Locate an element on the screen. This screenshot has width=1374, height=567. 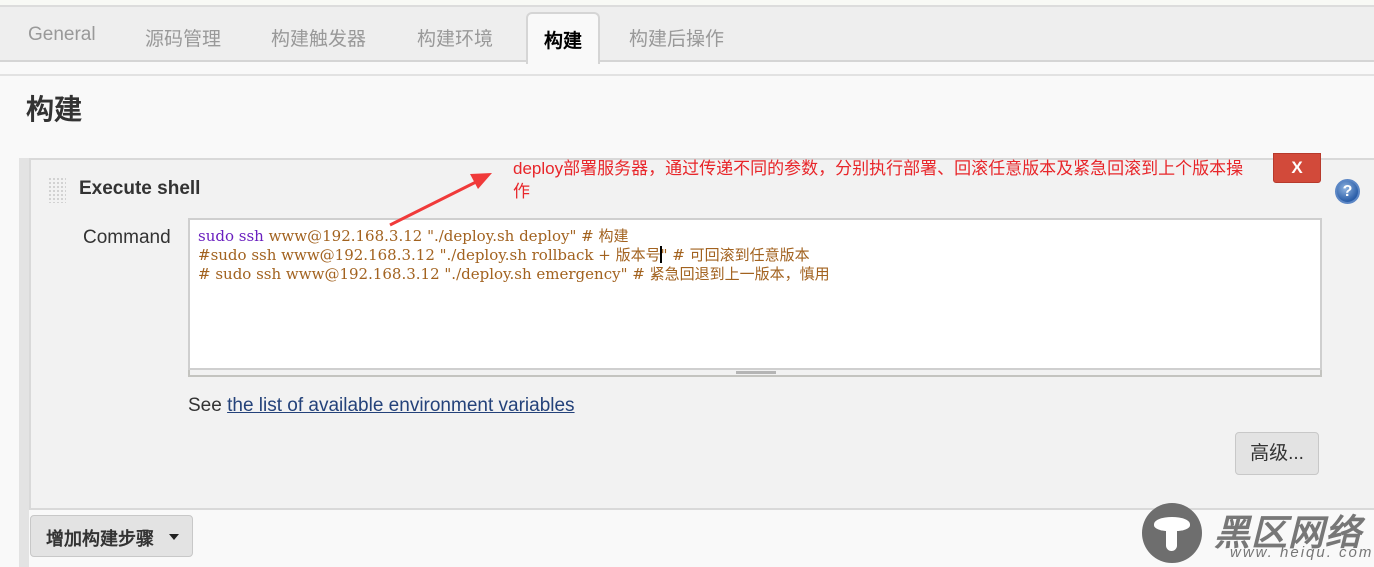
resize-grip-icon is located at coordinates (756, 372).